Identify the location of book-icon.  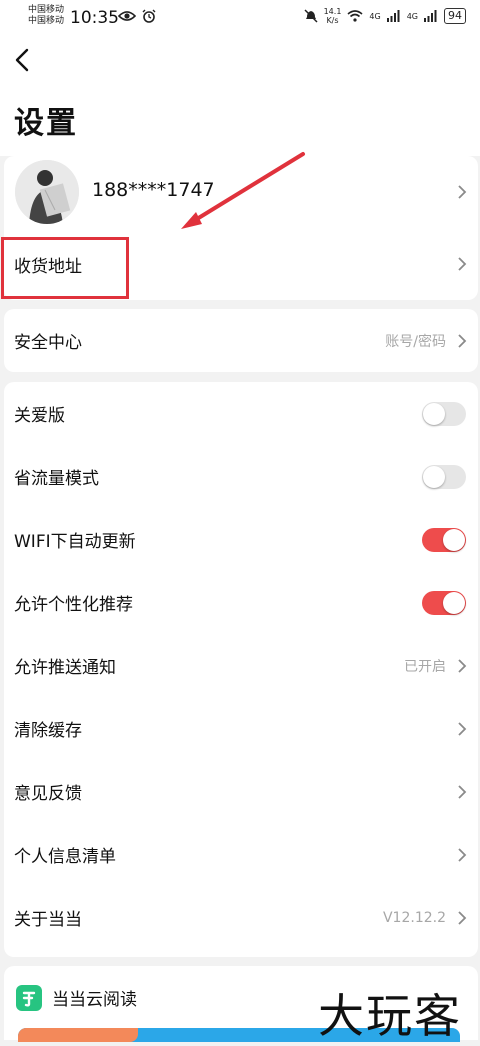
(29, 999).